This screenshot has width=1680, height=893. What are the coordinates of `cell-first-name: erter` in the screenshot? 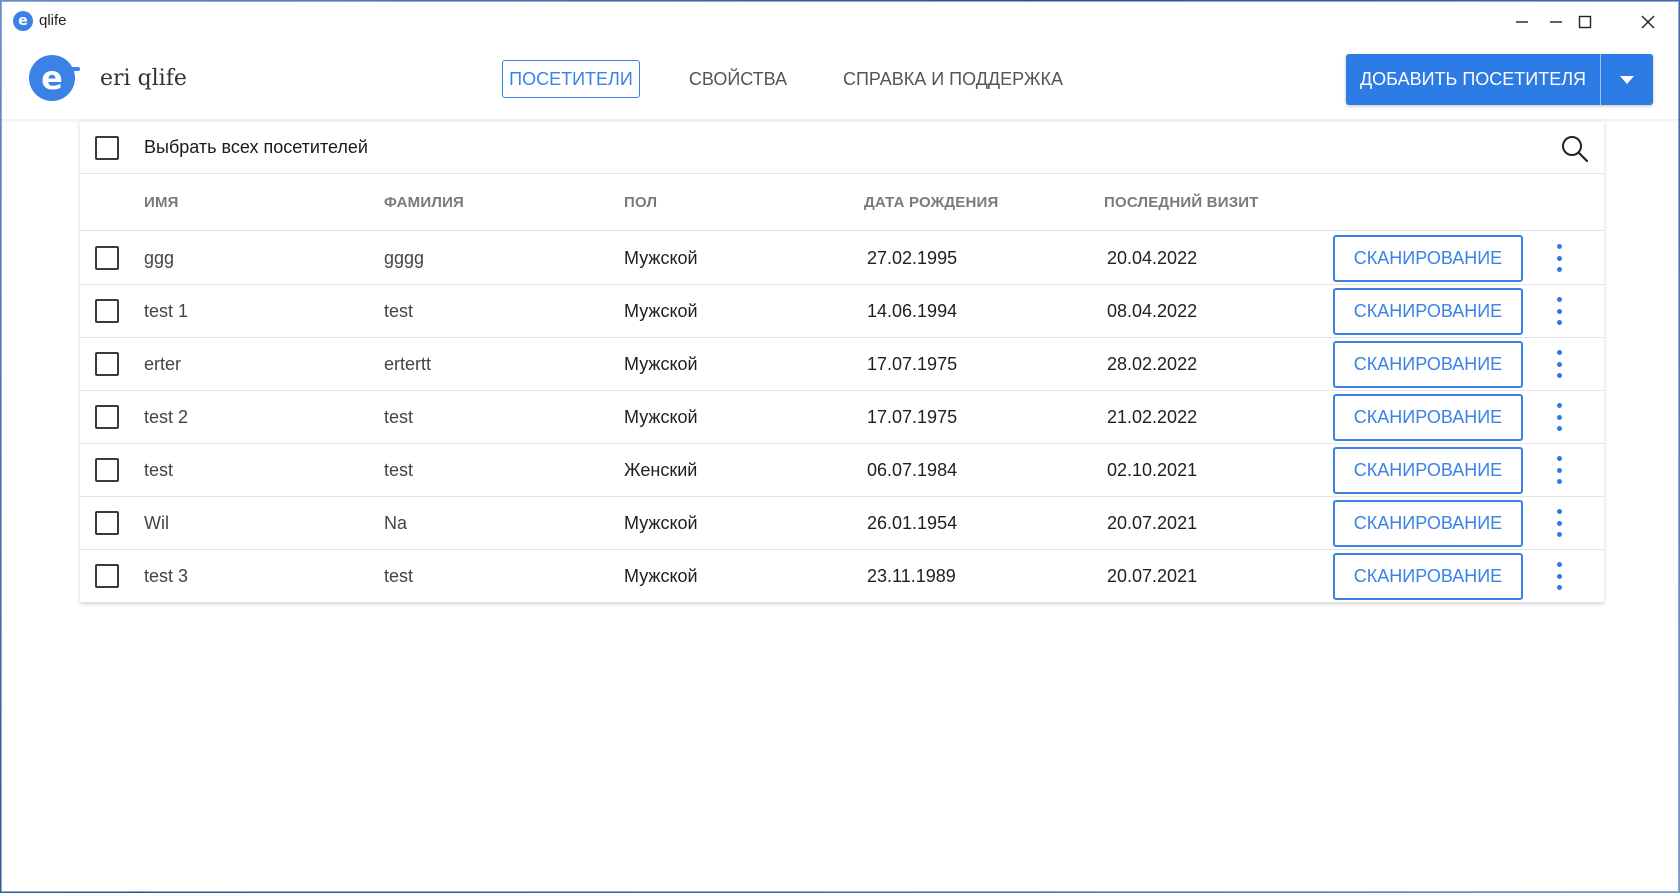 It's located at (163, 364).